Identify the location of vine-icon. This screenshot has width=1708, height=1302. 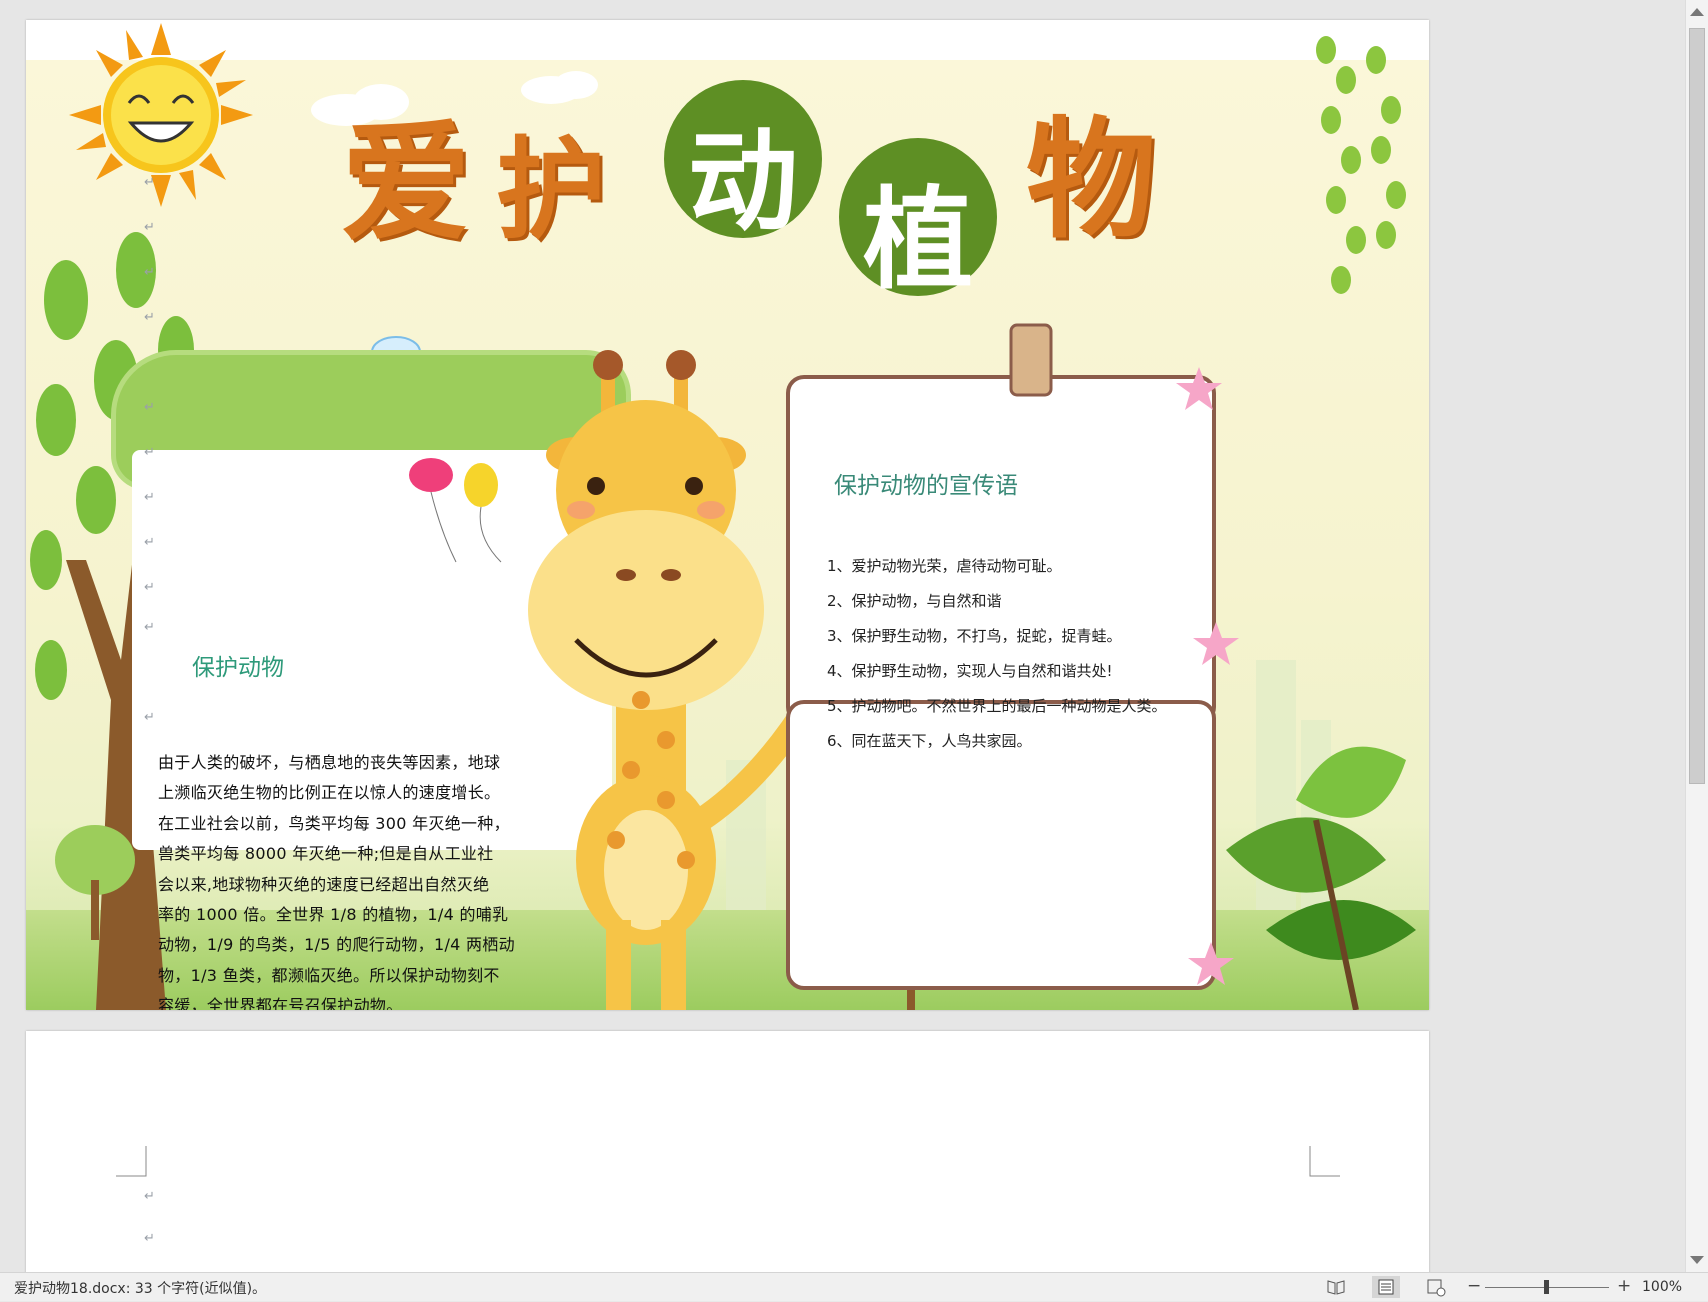
(1361, 165).